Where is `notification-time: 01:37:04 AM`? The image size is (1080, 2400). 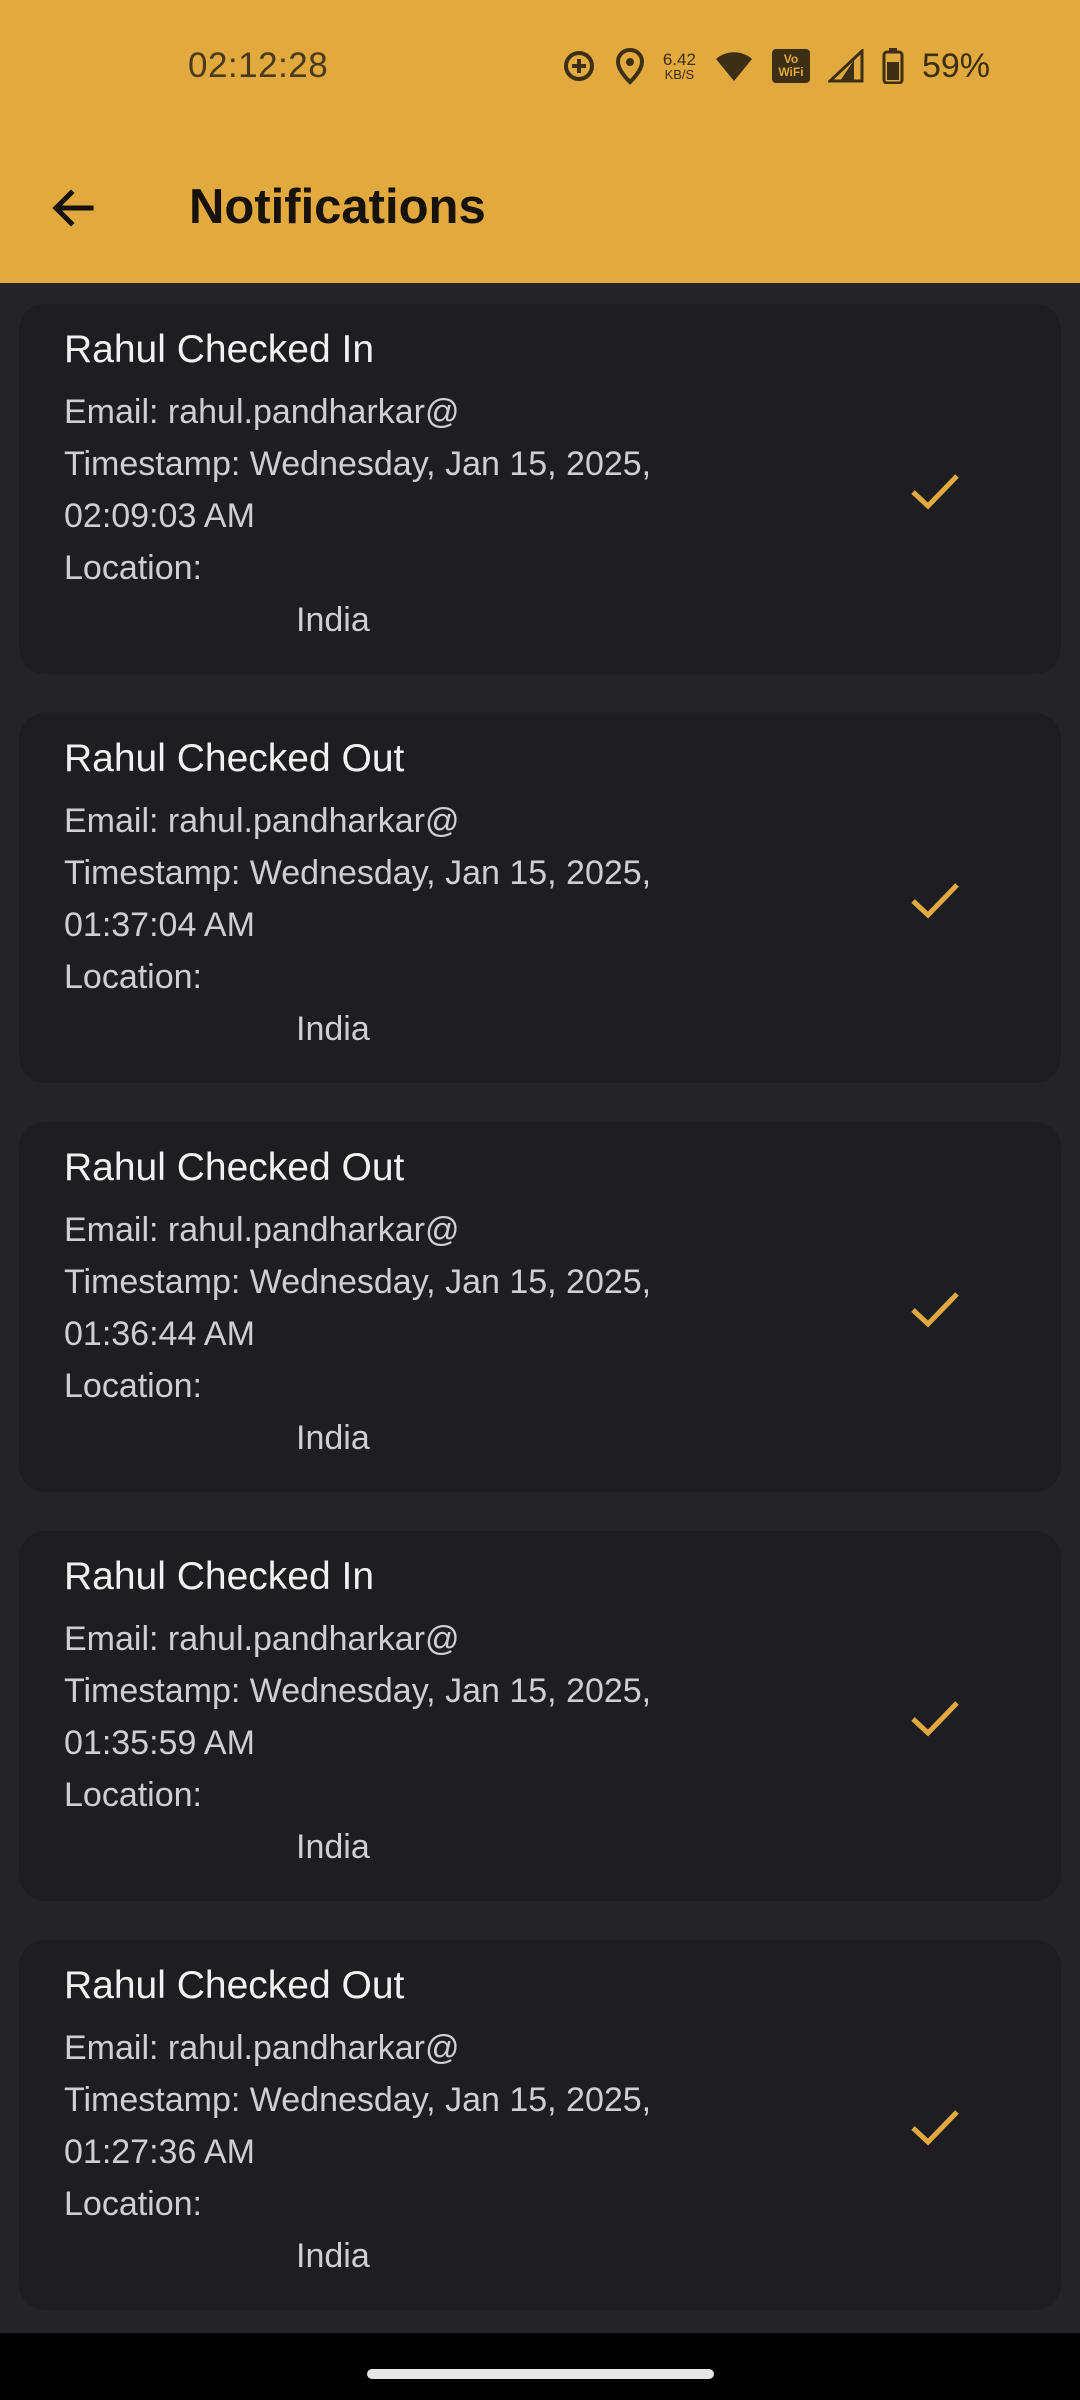 notification-time: 01:37:04 AM is located at coordinates (159, 925).